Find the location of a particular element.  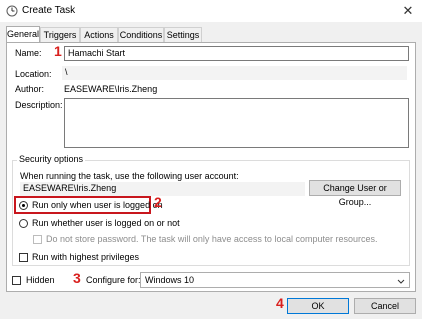

tab-conditions: Conditions is located at coordinates (141, 34).